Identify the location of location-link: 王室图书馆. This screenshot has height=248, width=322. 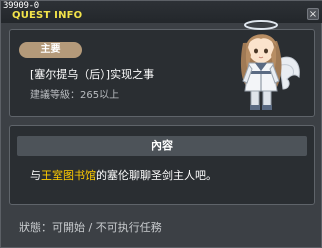
(68, 175).